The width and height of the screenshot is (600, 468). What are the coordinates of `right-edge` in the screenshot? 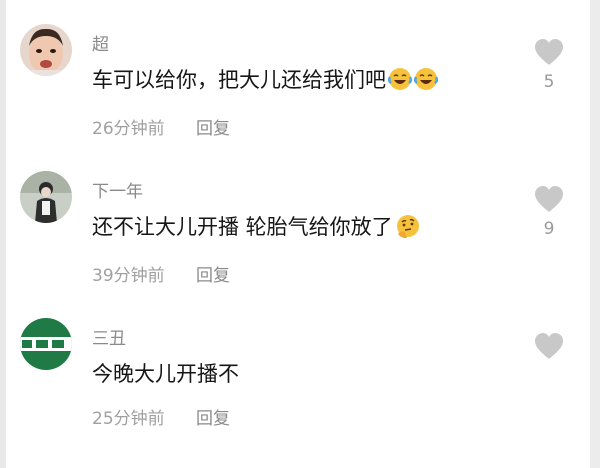 It's located at (595, 234).